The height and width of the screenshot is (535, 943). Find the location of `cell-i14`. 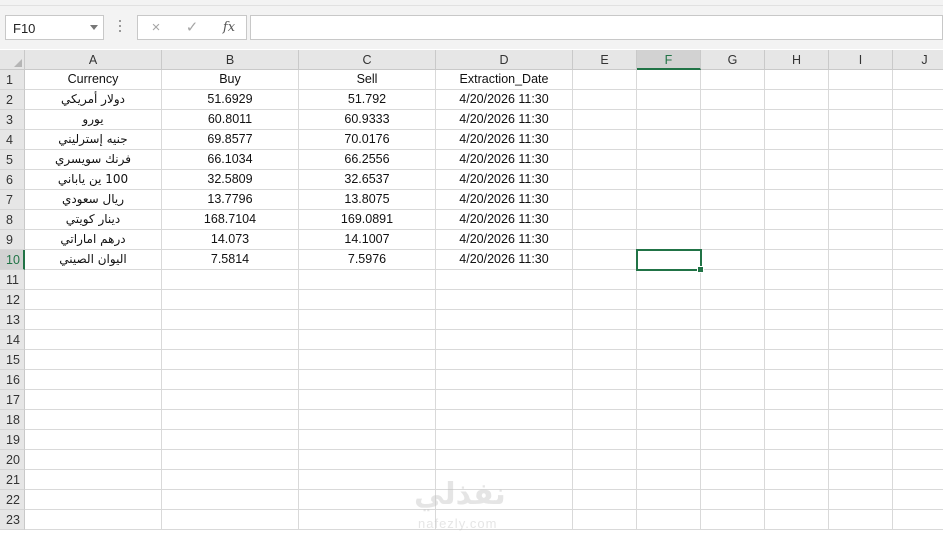

cell-i14 is located at coordinates (861, 340).